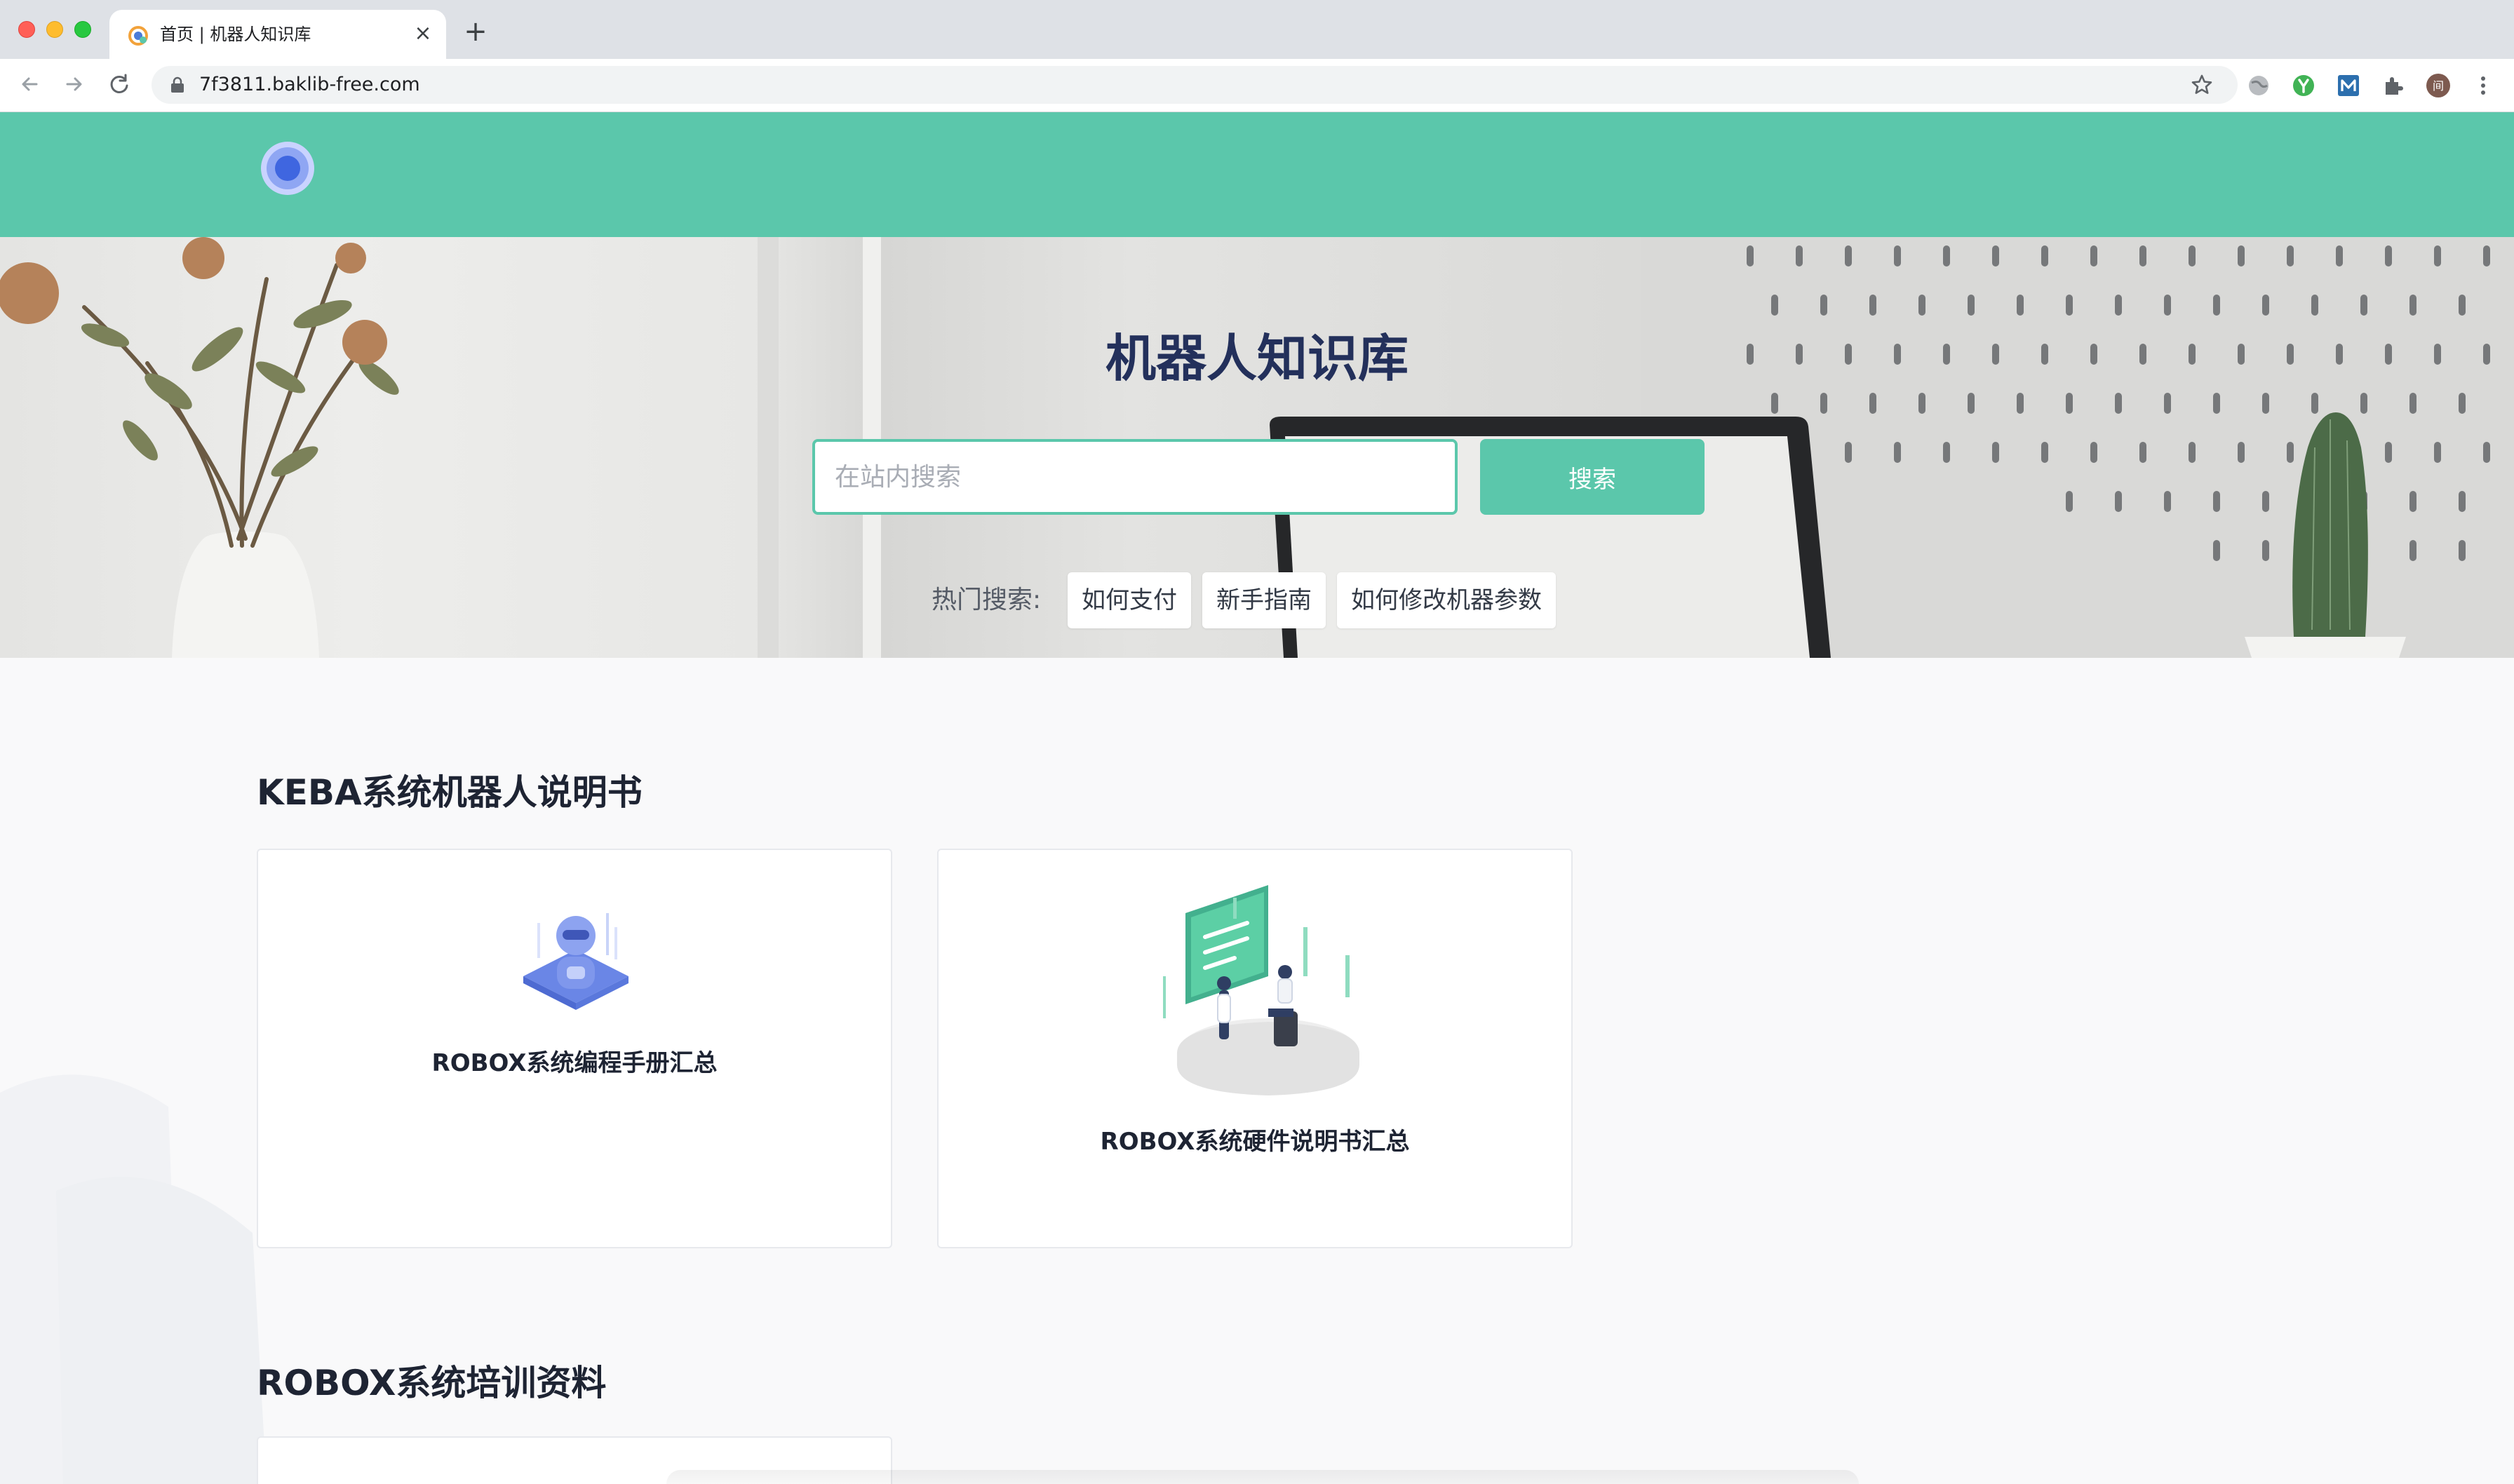 The height and width of the screenshot is (1484, 2514). I want to click on bottom-shadow, so click(1263, 1477).